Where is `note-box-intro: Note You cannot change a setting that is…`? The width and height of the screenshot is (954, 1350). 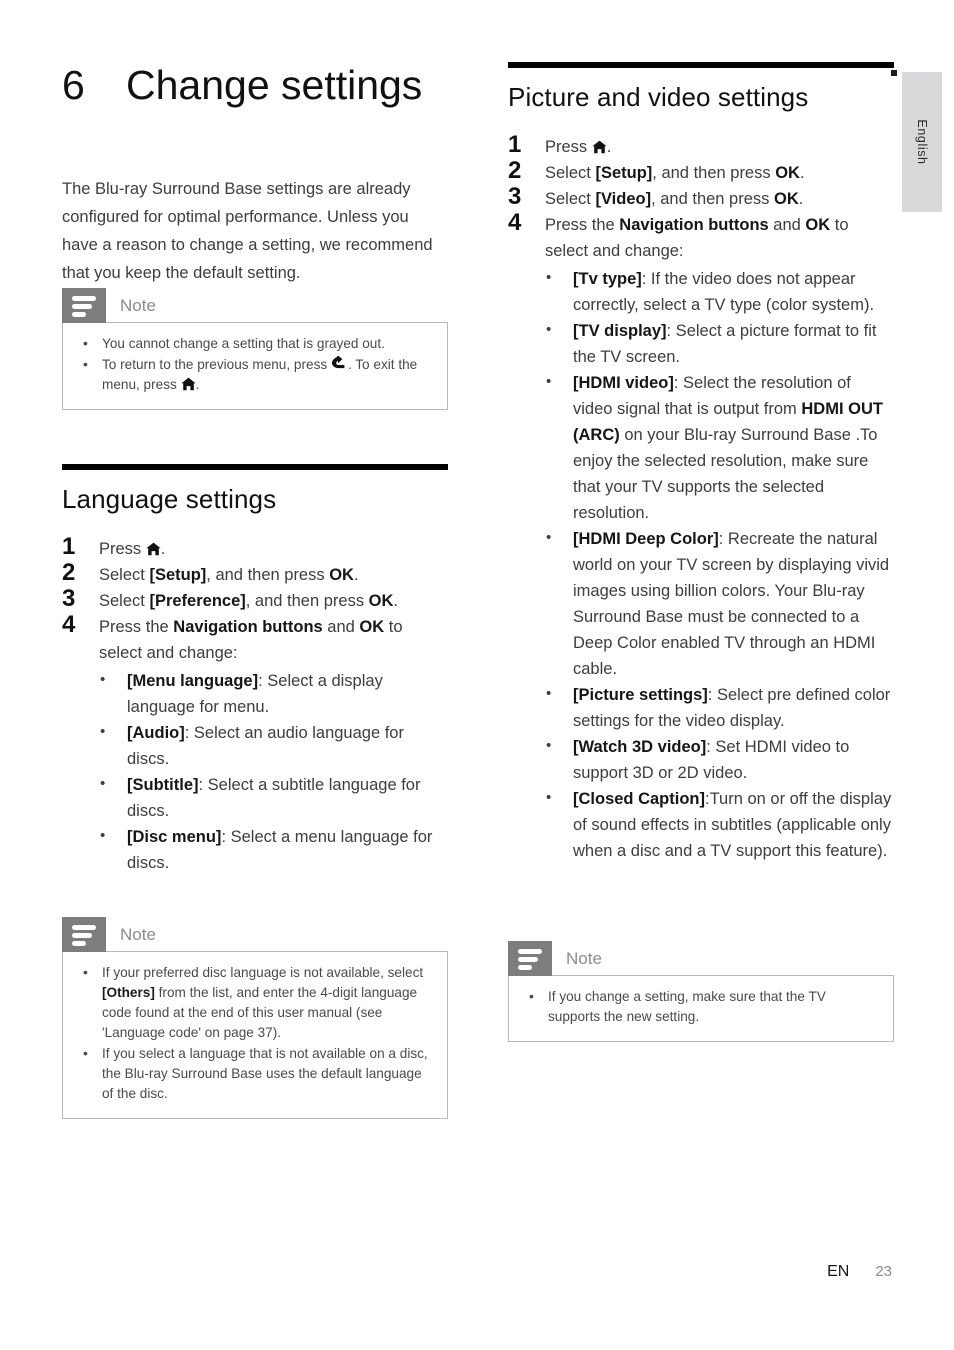 note-box-intro: Note You cannot change a setting that is… is located at coordinates (255, 349).